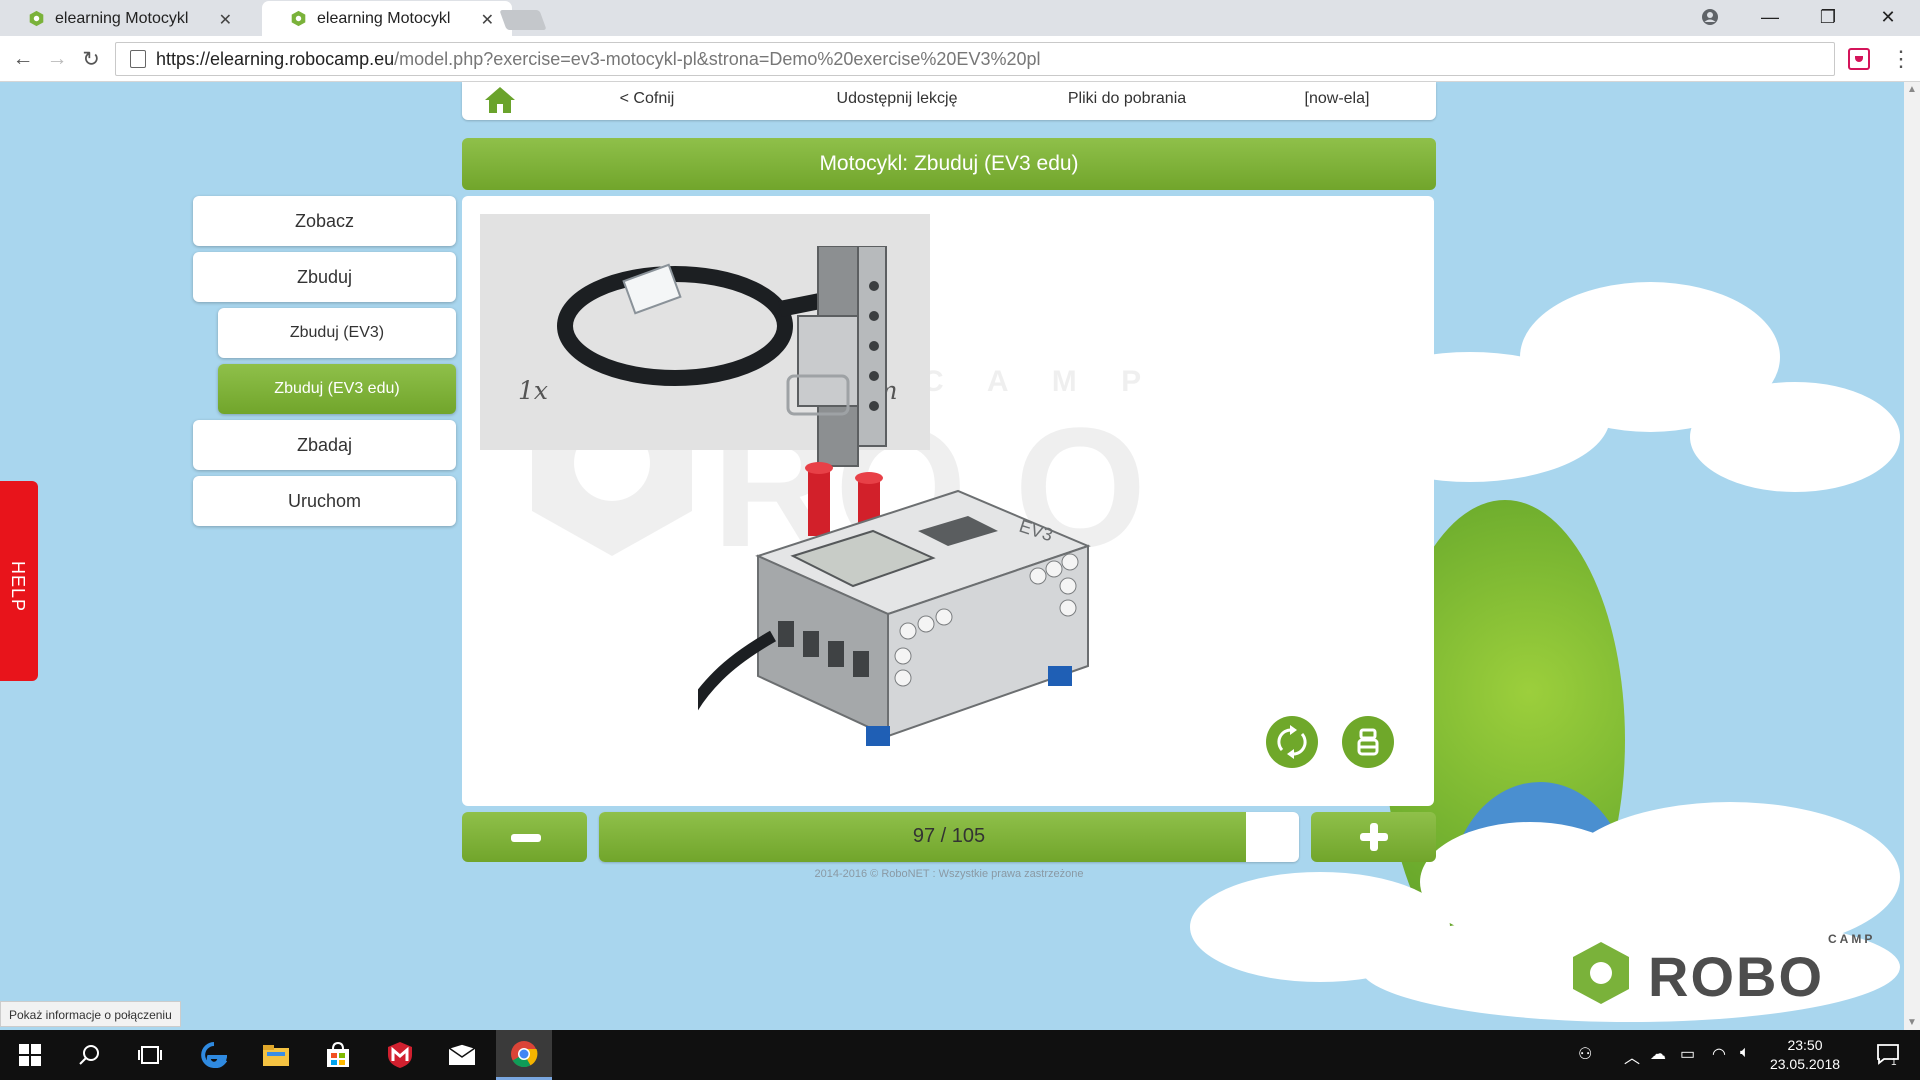 The height and width of the screenshot is (1080, 1920). I want to click on clock-date: 23.05.2018, so click(1805, 1064).